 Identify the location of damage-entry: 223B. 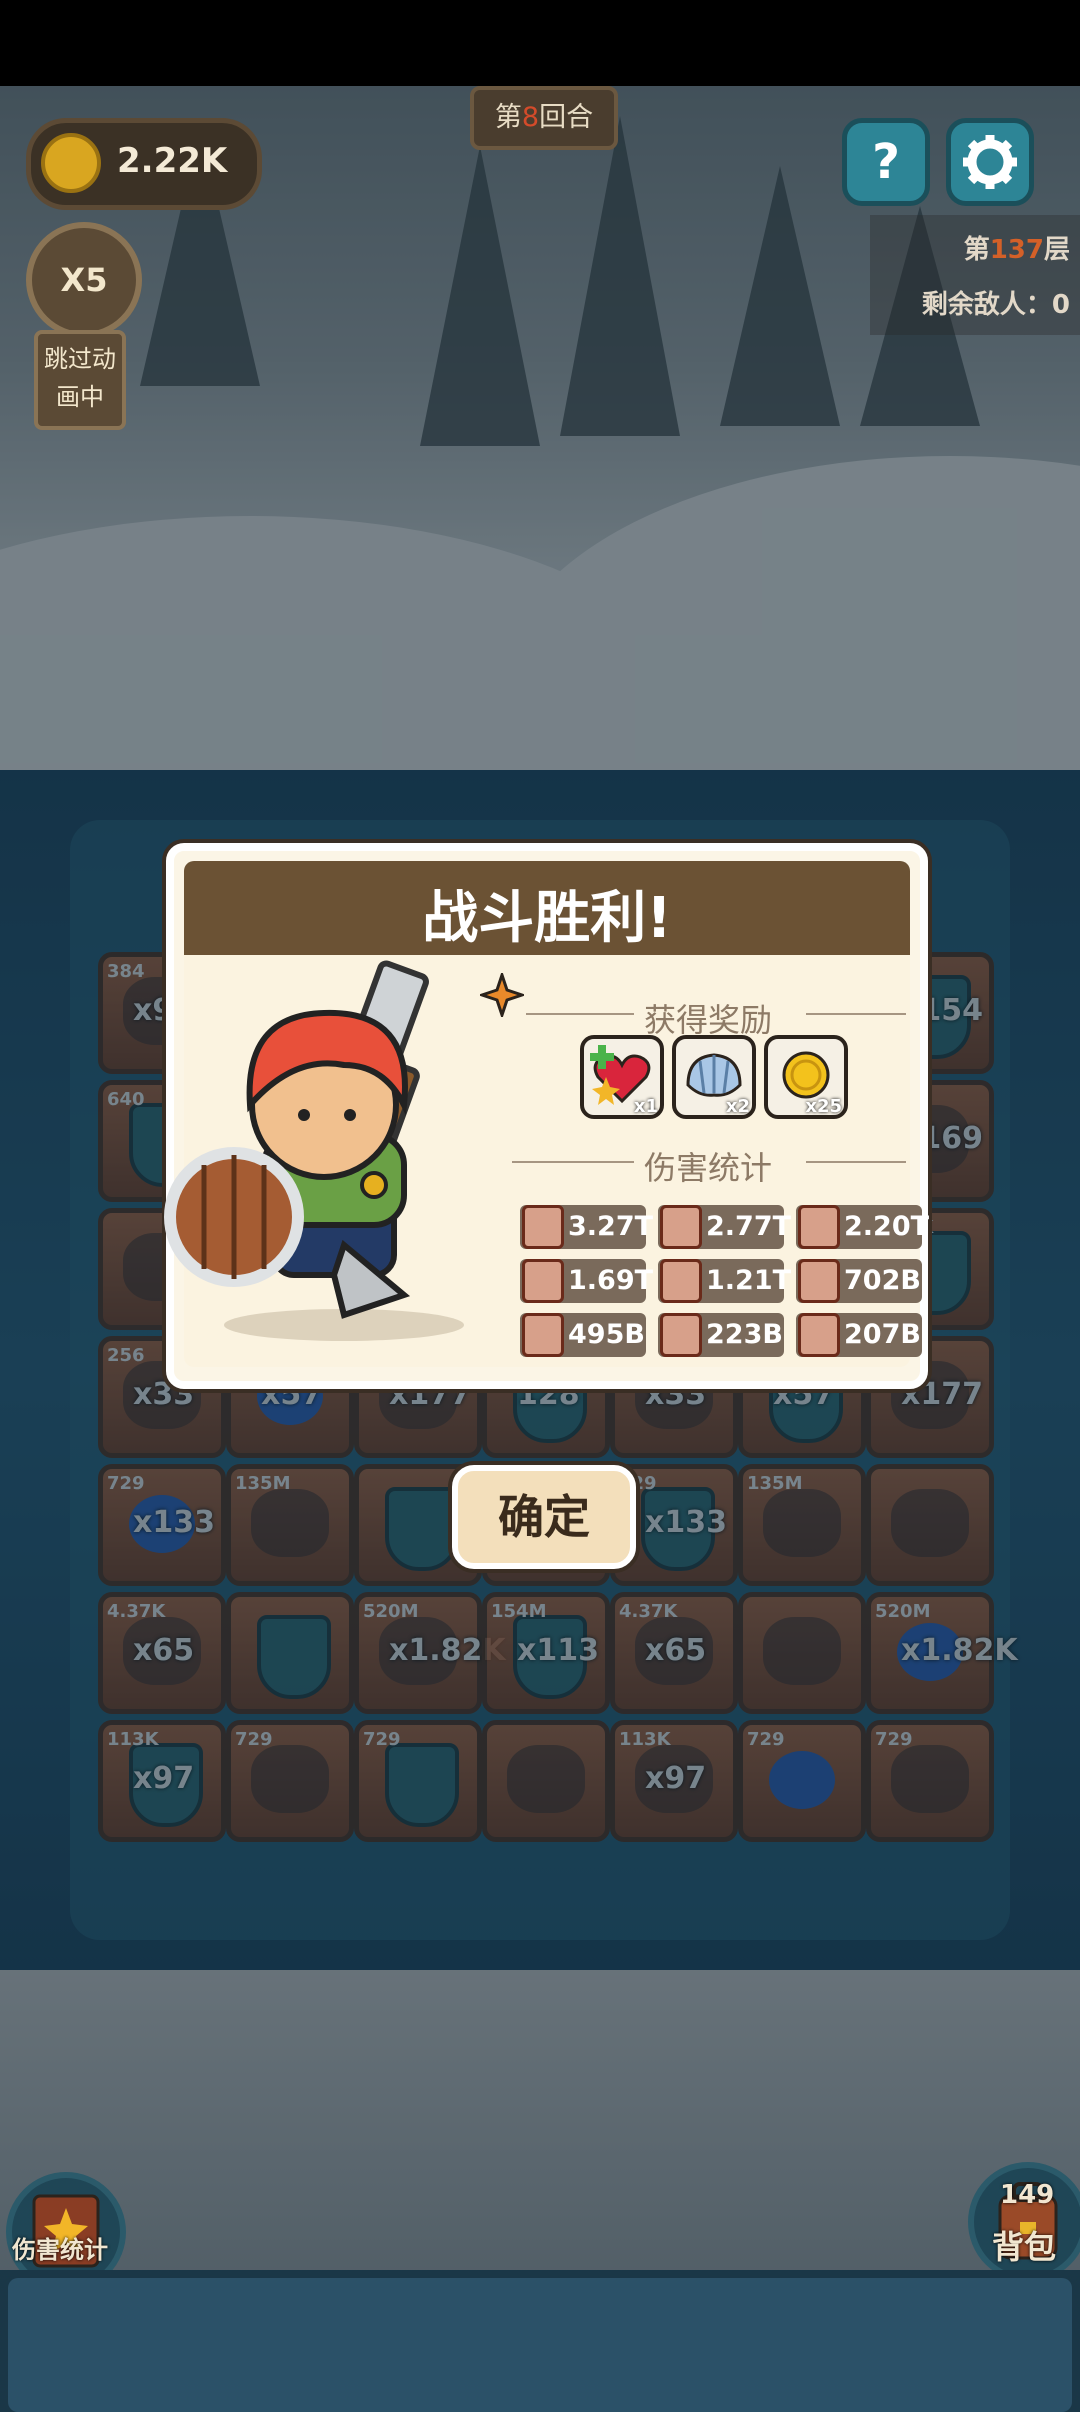
(721, 1335).